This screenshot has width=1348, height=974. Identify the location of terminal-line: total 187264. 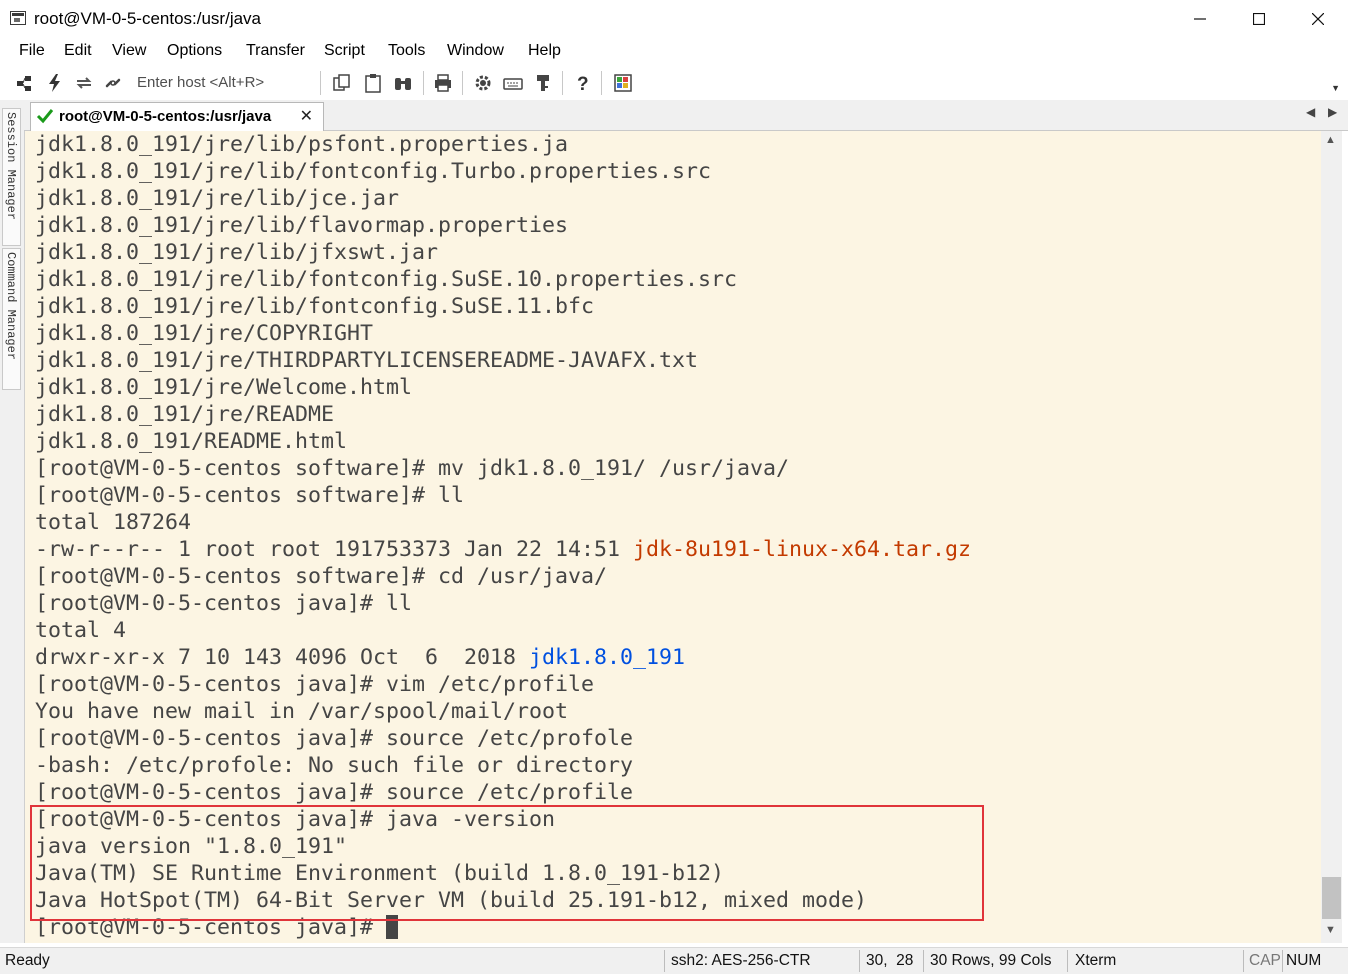
(113, 522).